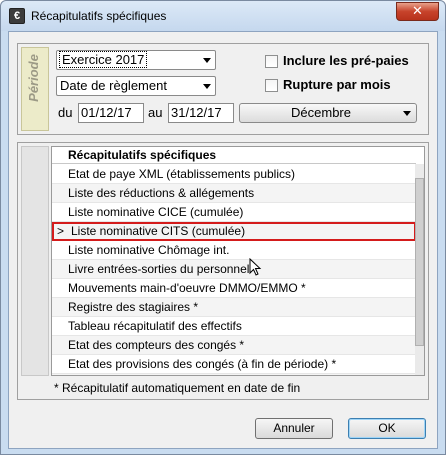 This screenshot has height=455, width=446. Describe the element at coordinates (271, 61) in the screenshot. I see `include-prepay-checkbox` at that location.